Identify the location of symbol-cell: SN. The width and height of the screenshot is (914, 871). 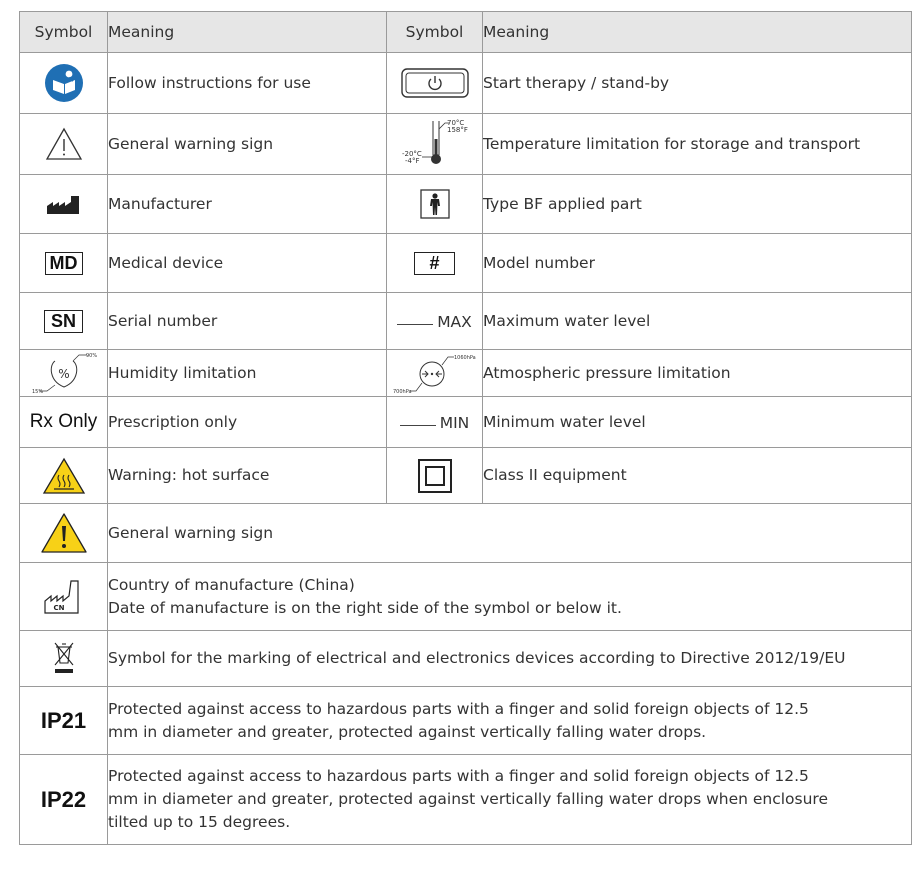
(63, 321).